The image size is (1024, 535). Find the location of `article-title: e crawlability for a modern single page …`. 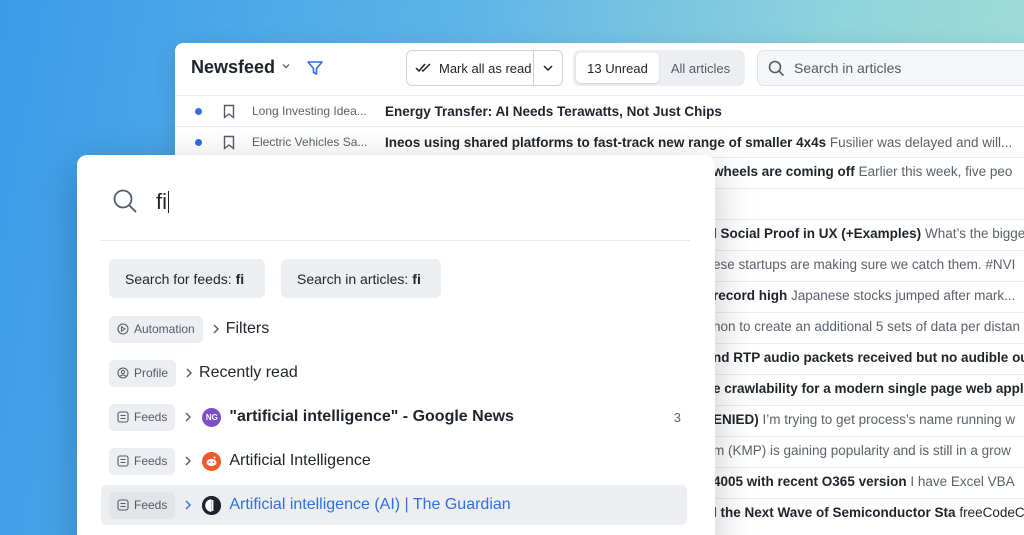

article-title: e crawlability for a modern single page … is located at coordinates (868, 388).